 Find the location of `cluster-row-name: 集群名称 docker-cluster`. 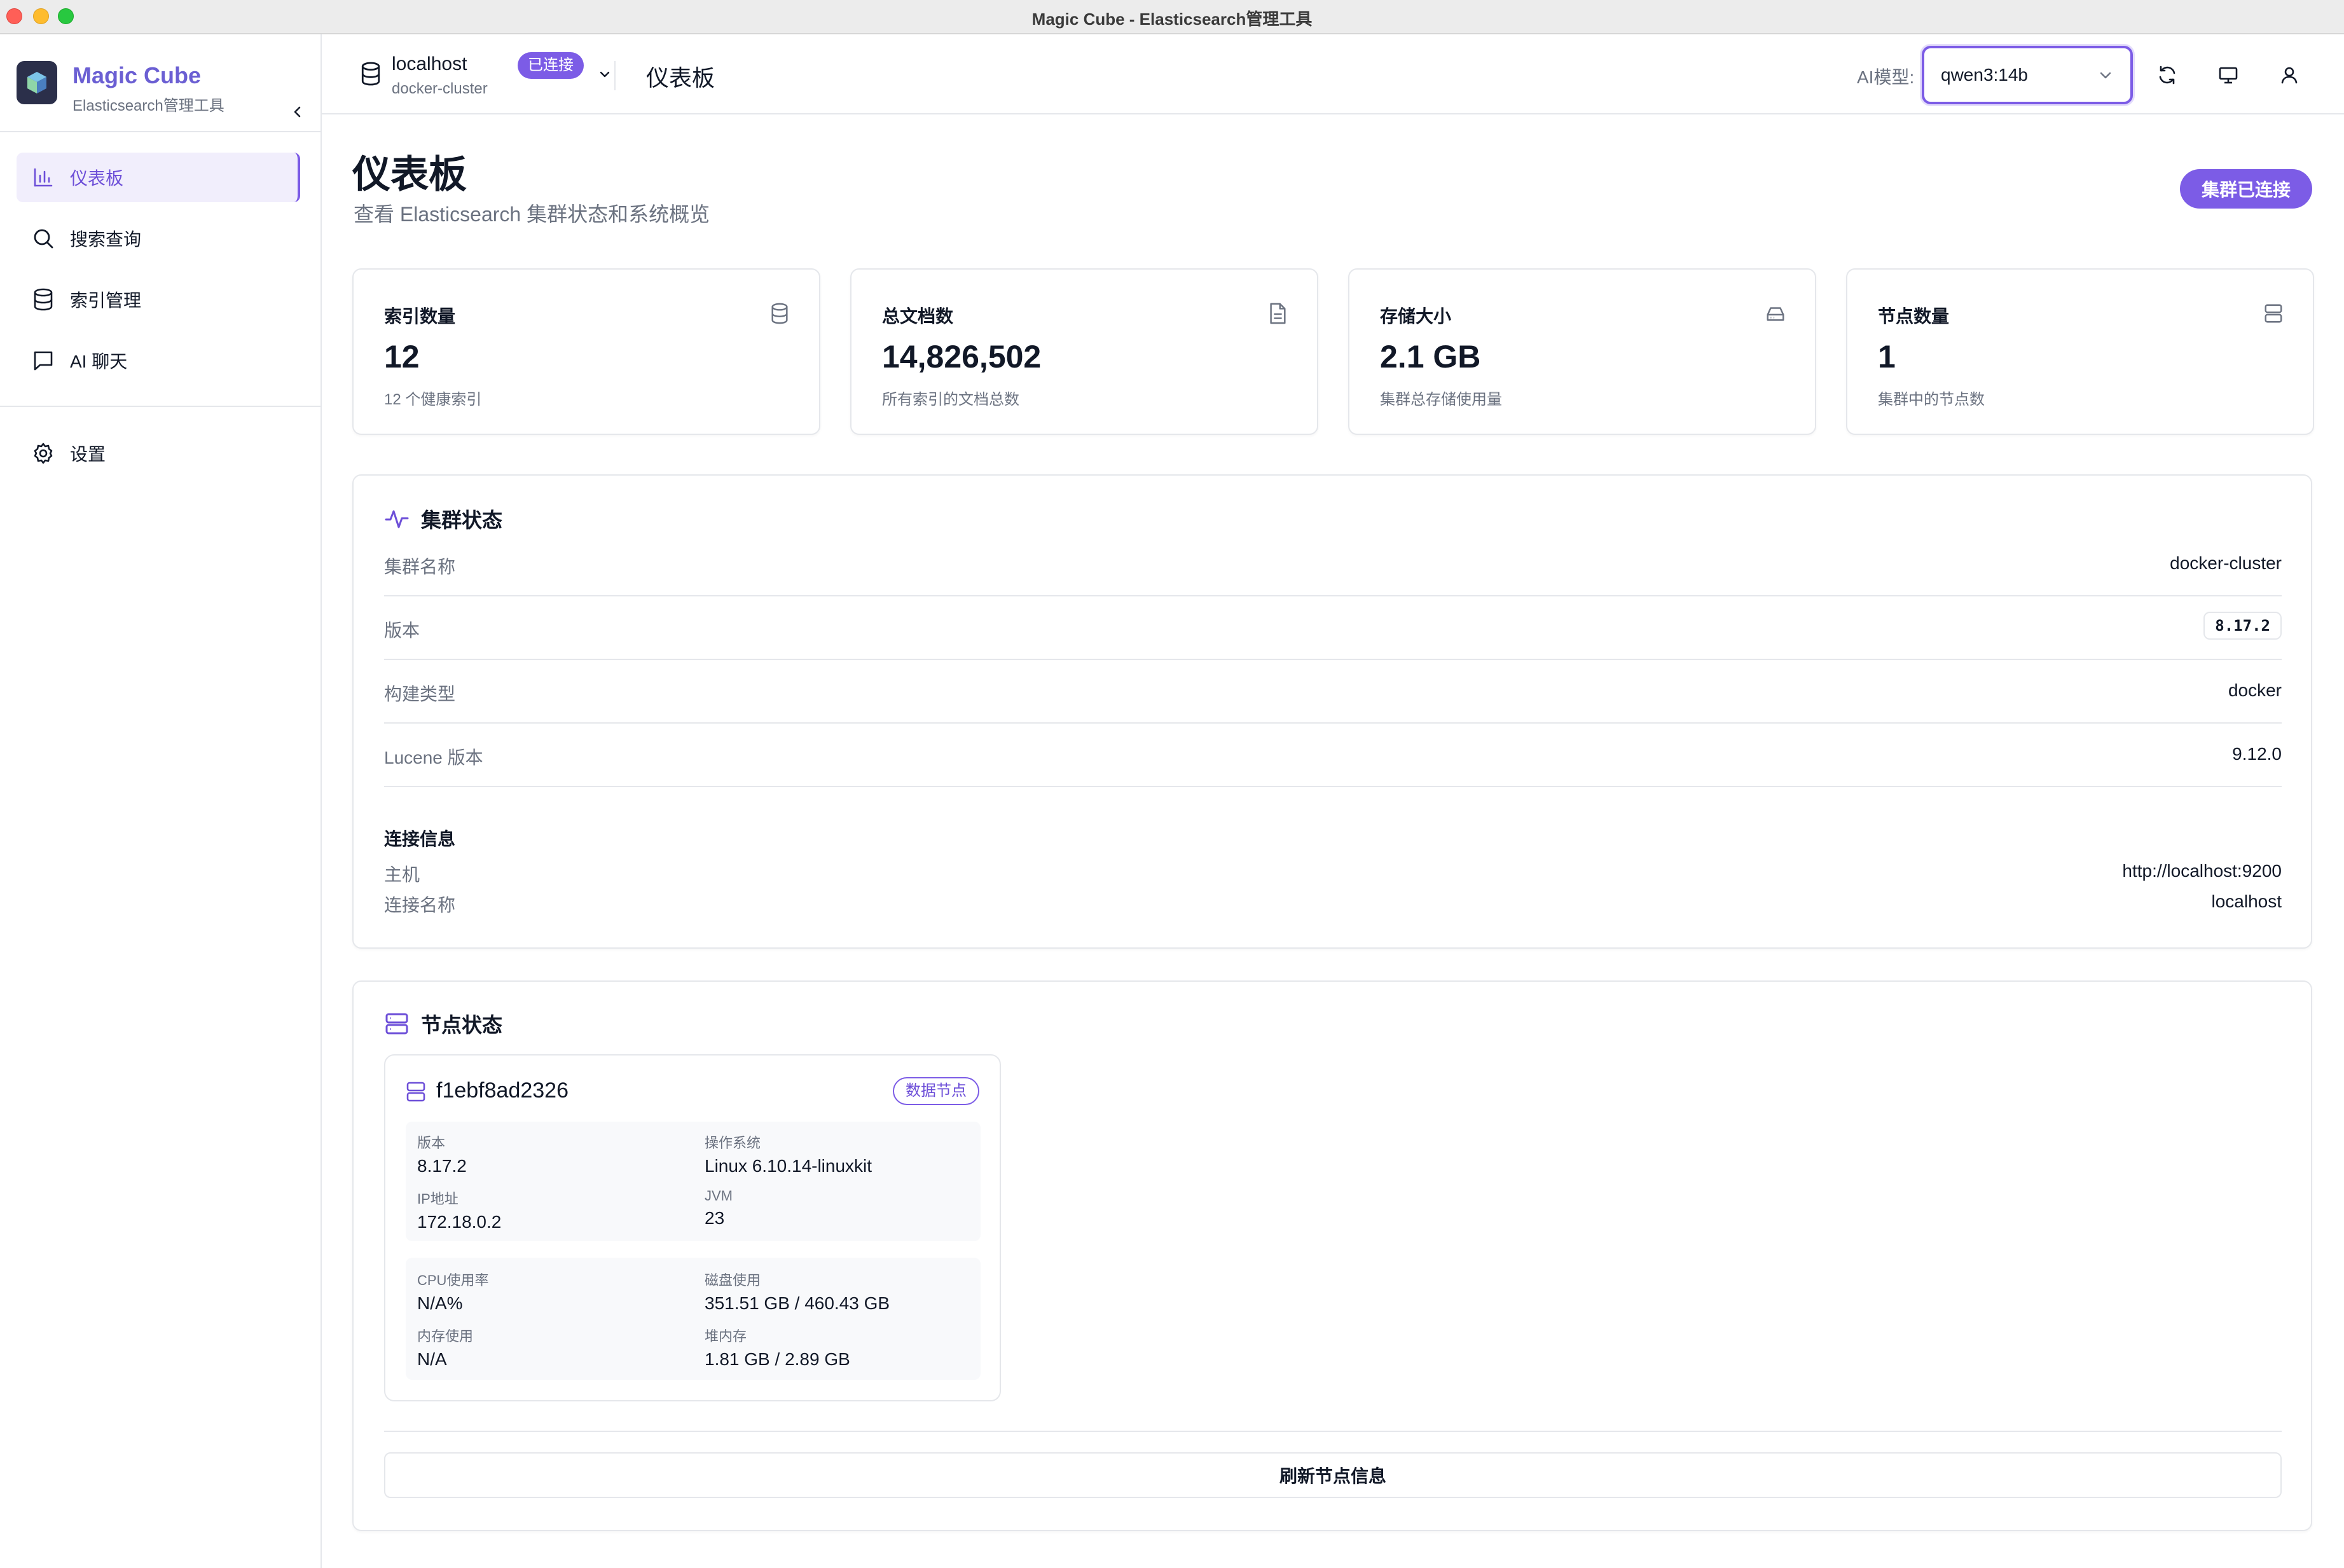

cluster-row-name: 集群名称 docker-cluster is located at coordinates (1333, 565).